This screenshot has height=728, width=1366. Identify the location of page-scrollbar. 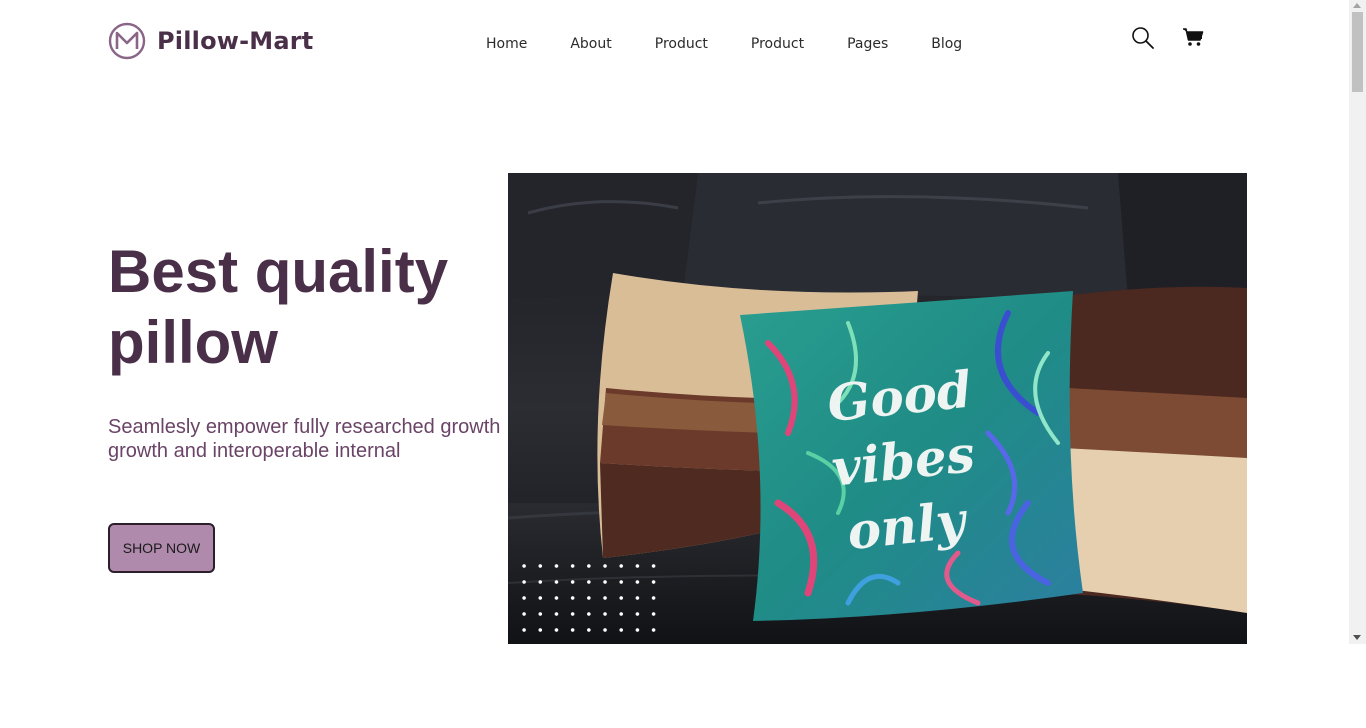
(1357, 322).